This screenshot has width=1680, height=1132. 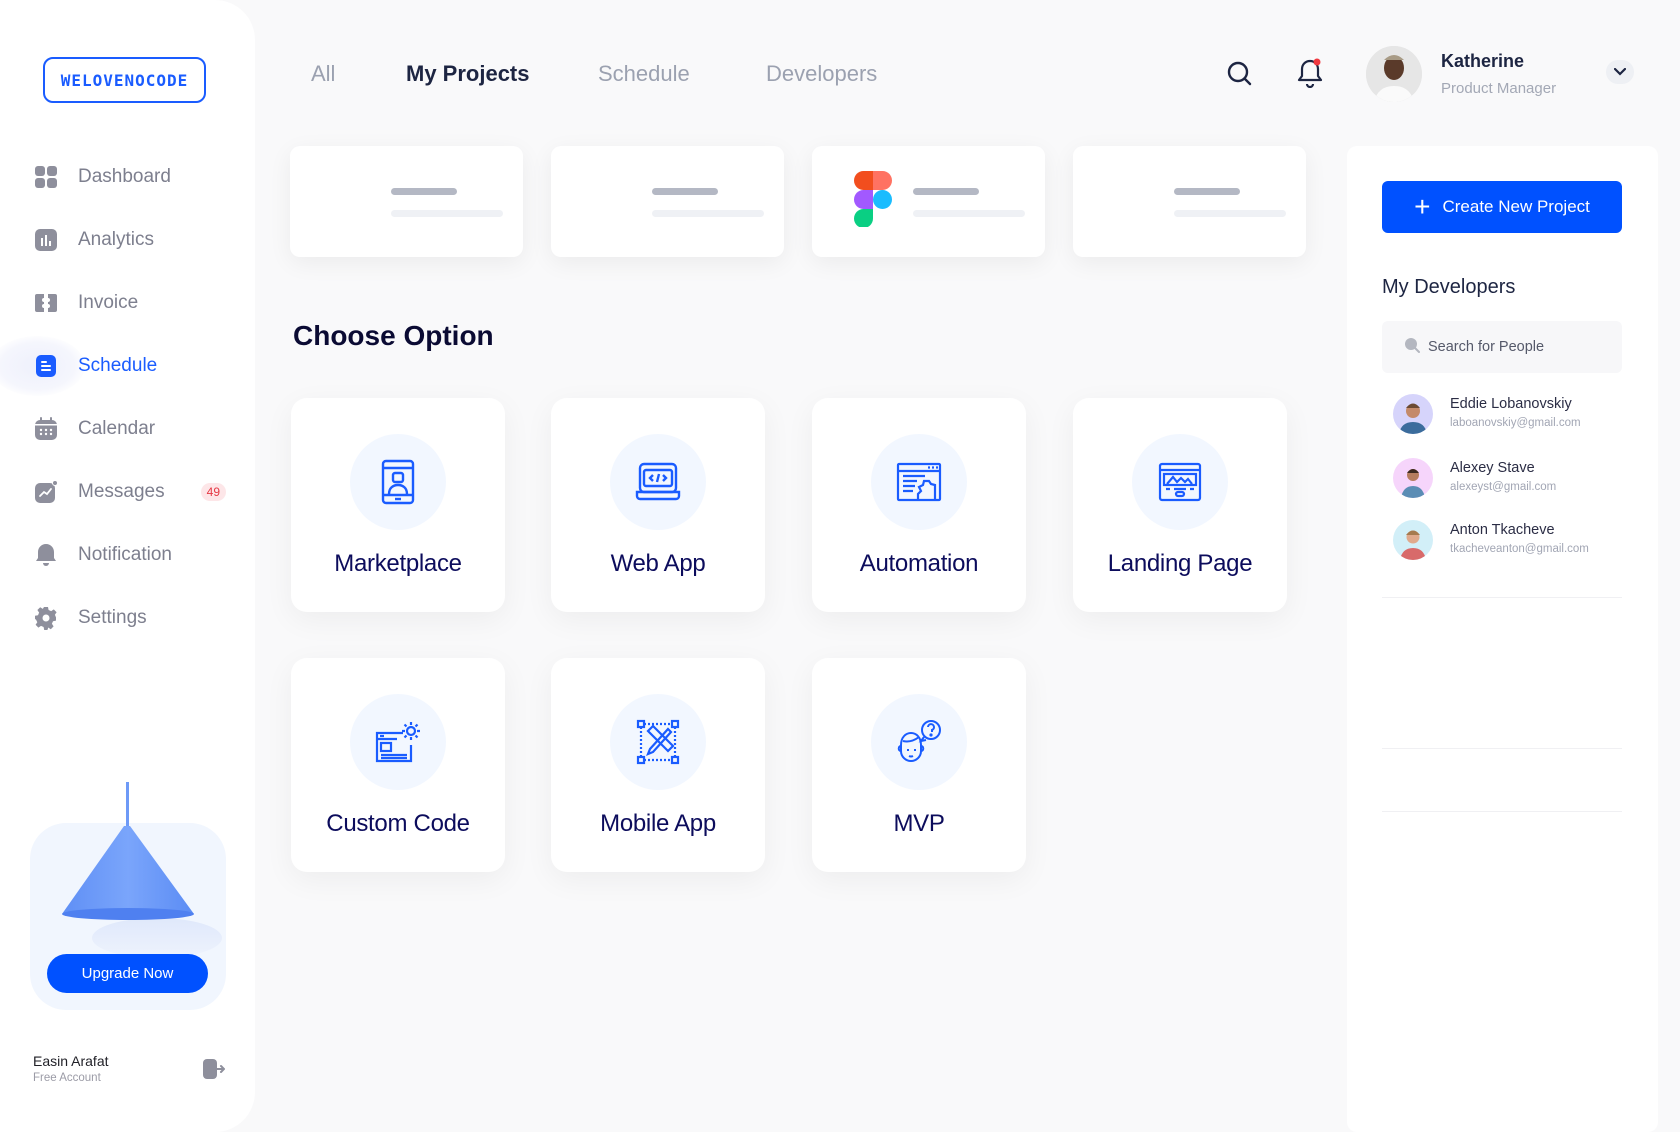 I want to click on sidebar-item-calendar: Calendar, so click(x=134, y=429).